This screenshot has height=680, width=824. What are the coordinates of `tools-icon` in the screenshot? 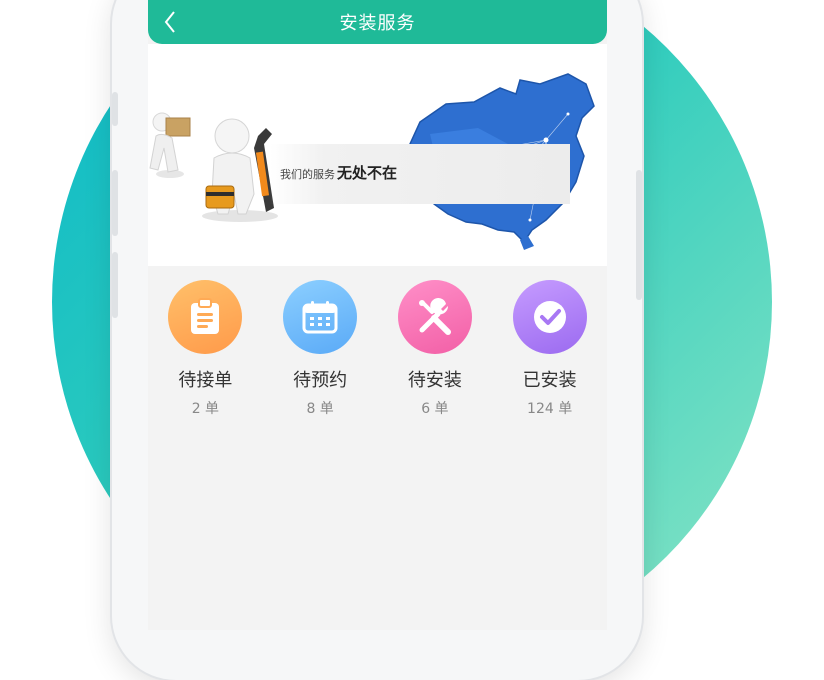 It's located at (434, 316).